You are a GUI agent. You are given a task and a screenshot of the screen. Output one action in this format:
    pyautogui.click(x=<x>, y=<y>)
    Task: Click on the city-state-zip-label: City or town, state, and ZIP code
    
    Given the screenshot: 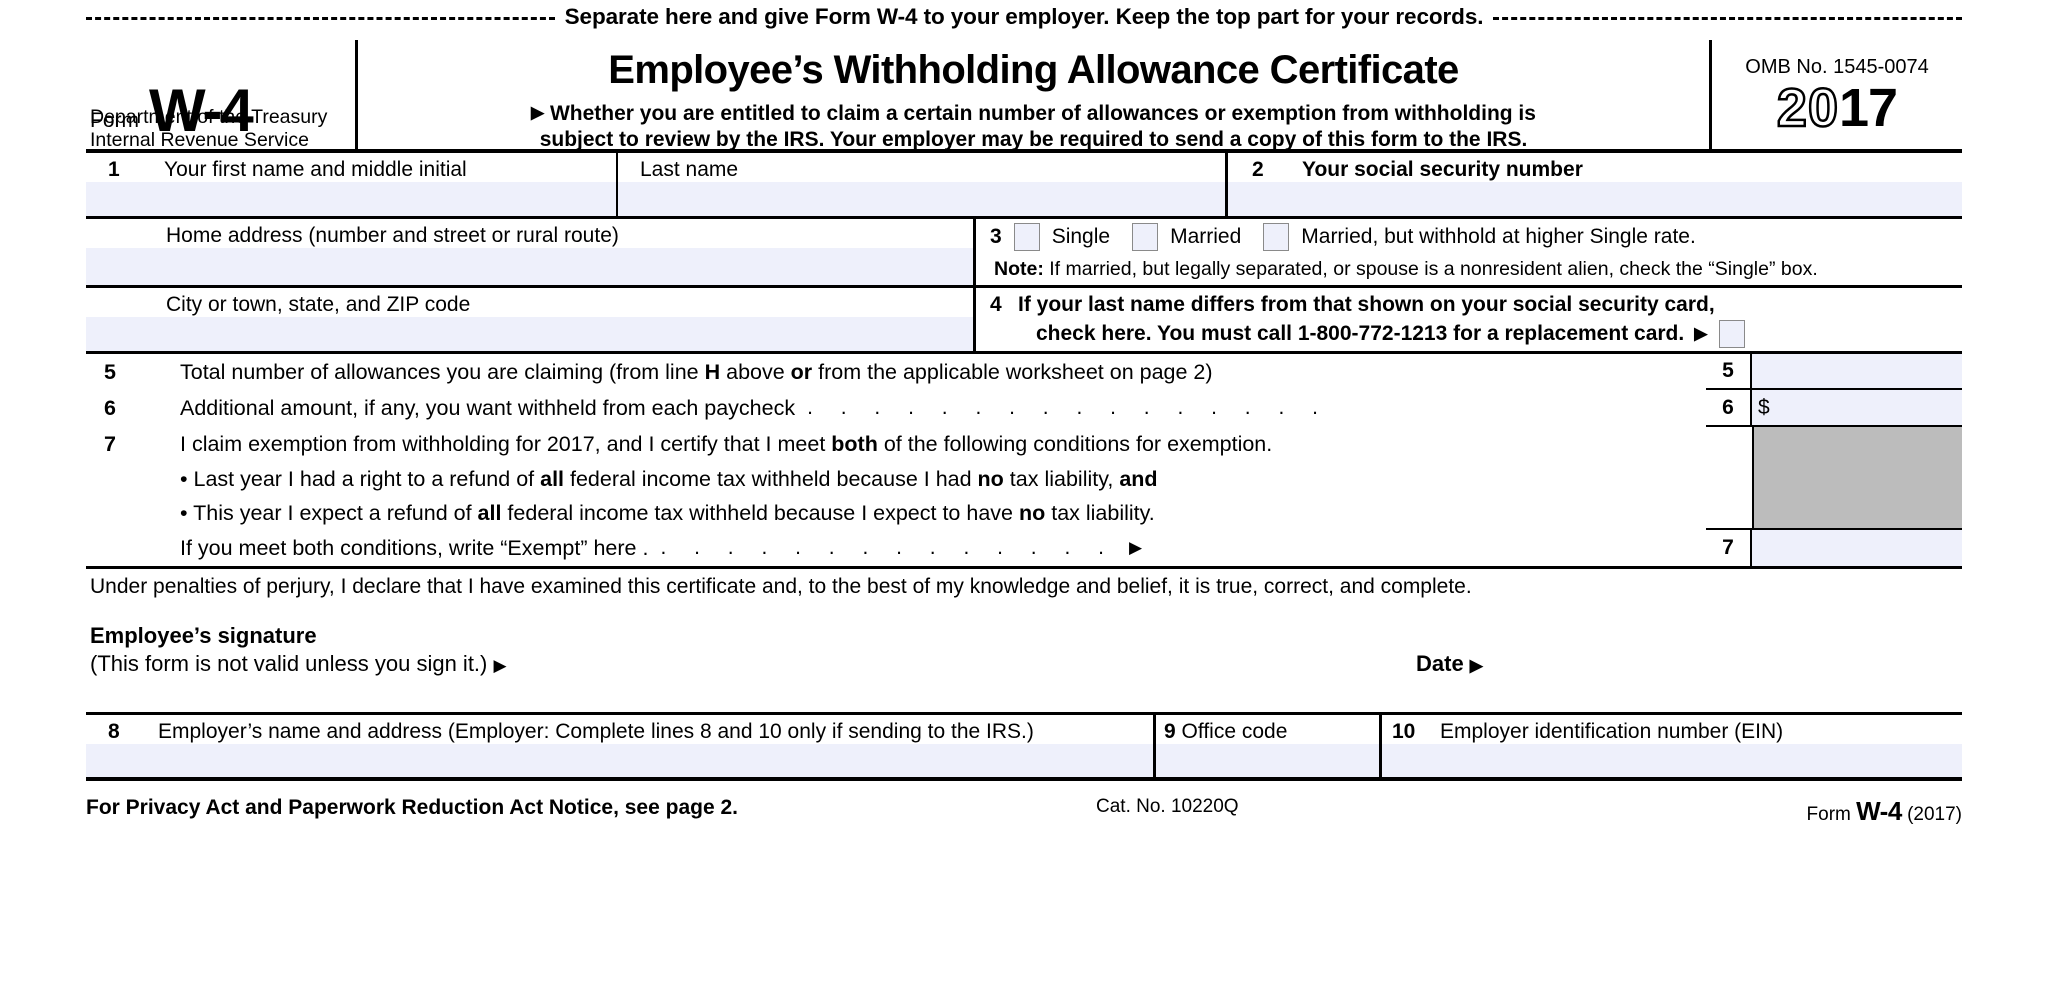 What is the action you would take?
    pyautogui.click(x=318, y=304)
    